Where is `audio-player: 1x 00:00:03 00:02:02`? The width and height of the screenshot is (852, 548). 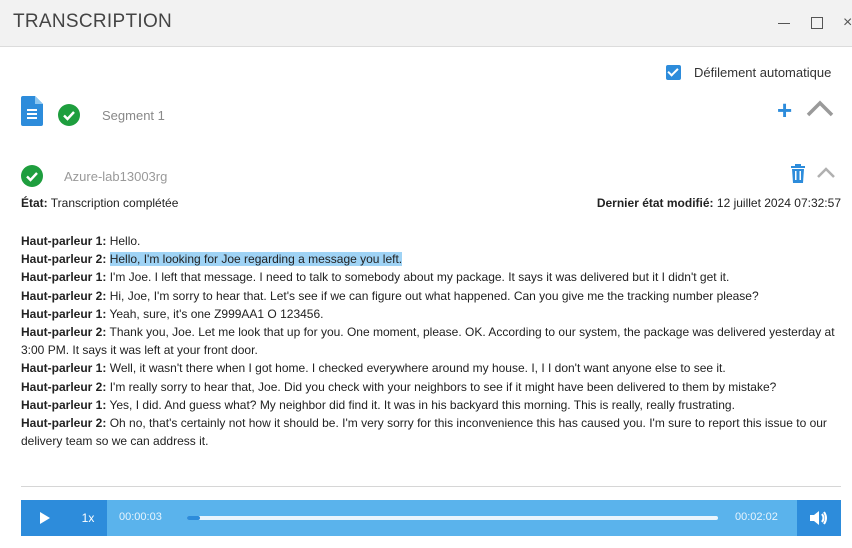 audio-player: 1x 00:00:03 00:02:02 is located at coordinates (431, 518).